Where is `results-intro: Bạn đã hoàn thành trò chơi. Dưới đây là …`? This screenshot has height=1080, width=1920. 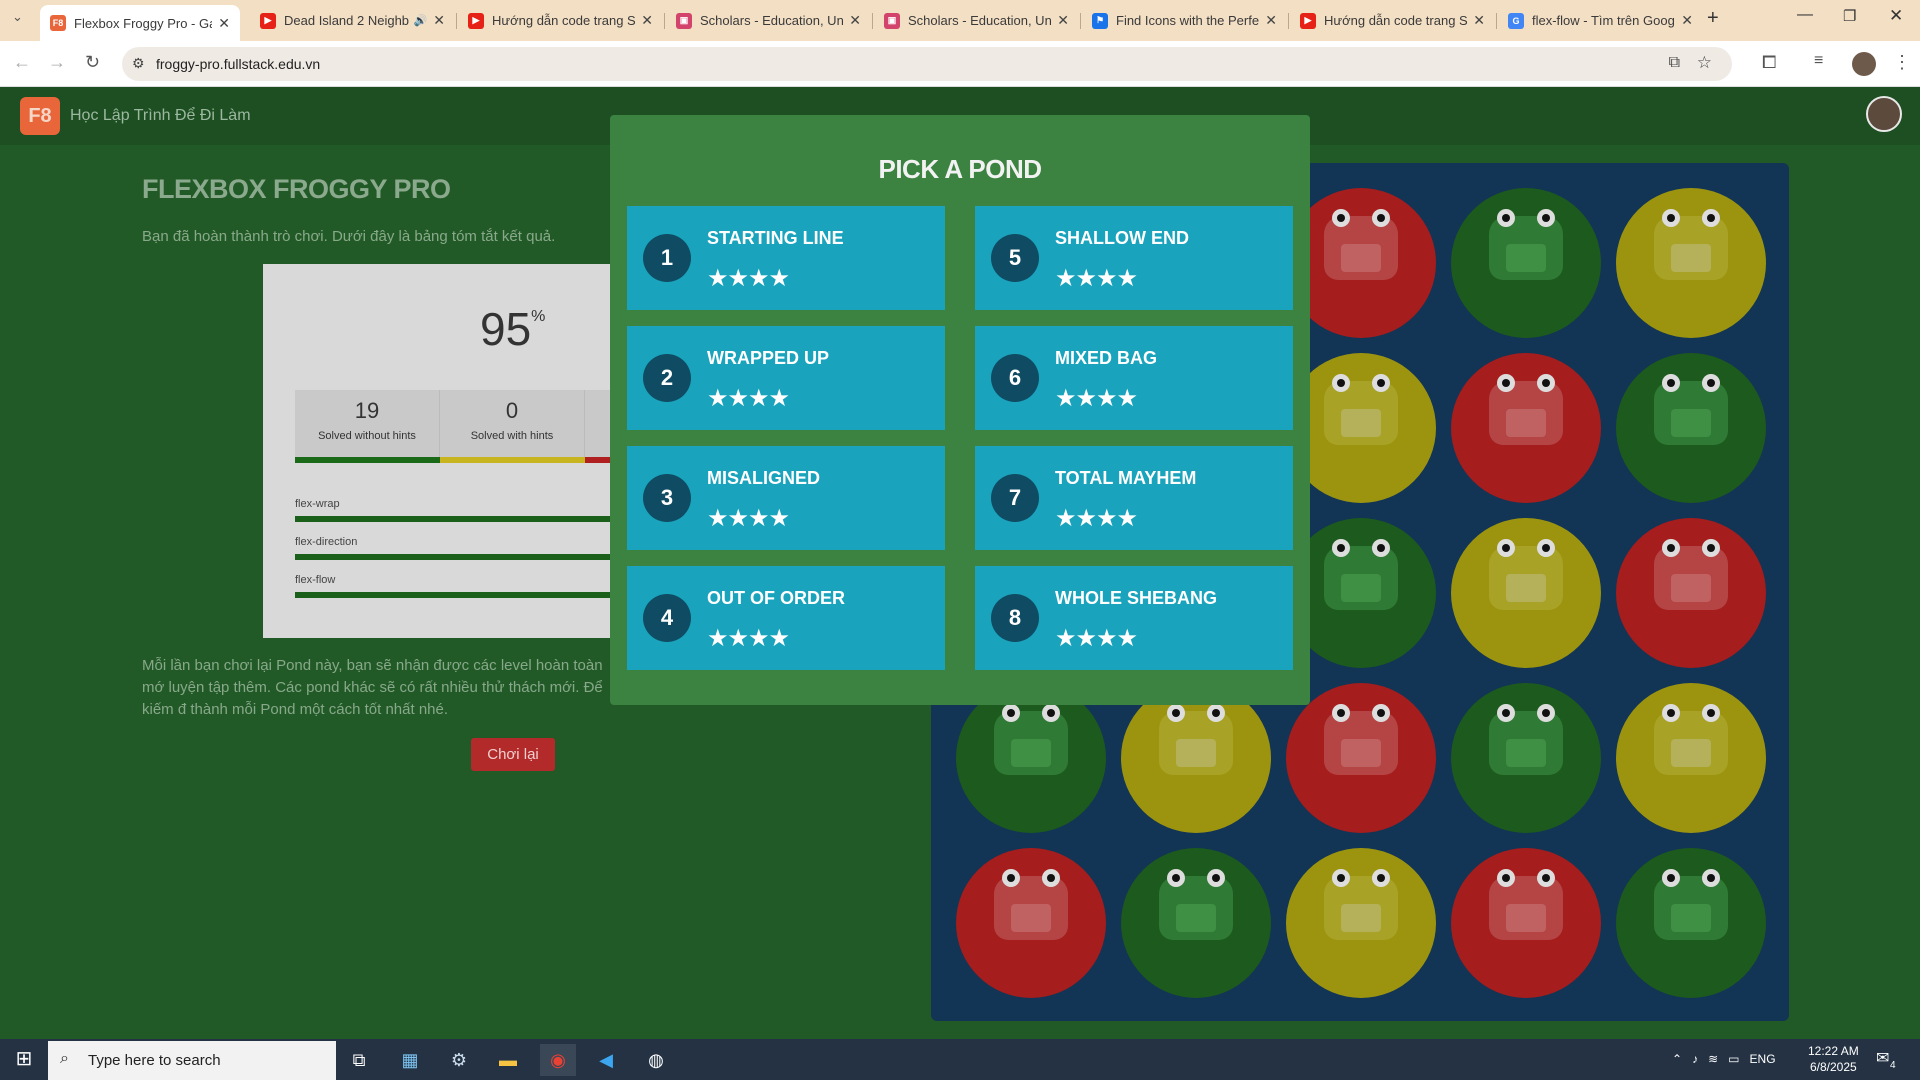 results-intro: Bạn đã hoàn thành trò chơi. Dưới đây là … is located at coordinates (349, 236).